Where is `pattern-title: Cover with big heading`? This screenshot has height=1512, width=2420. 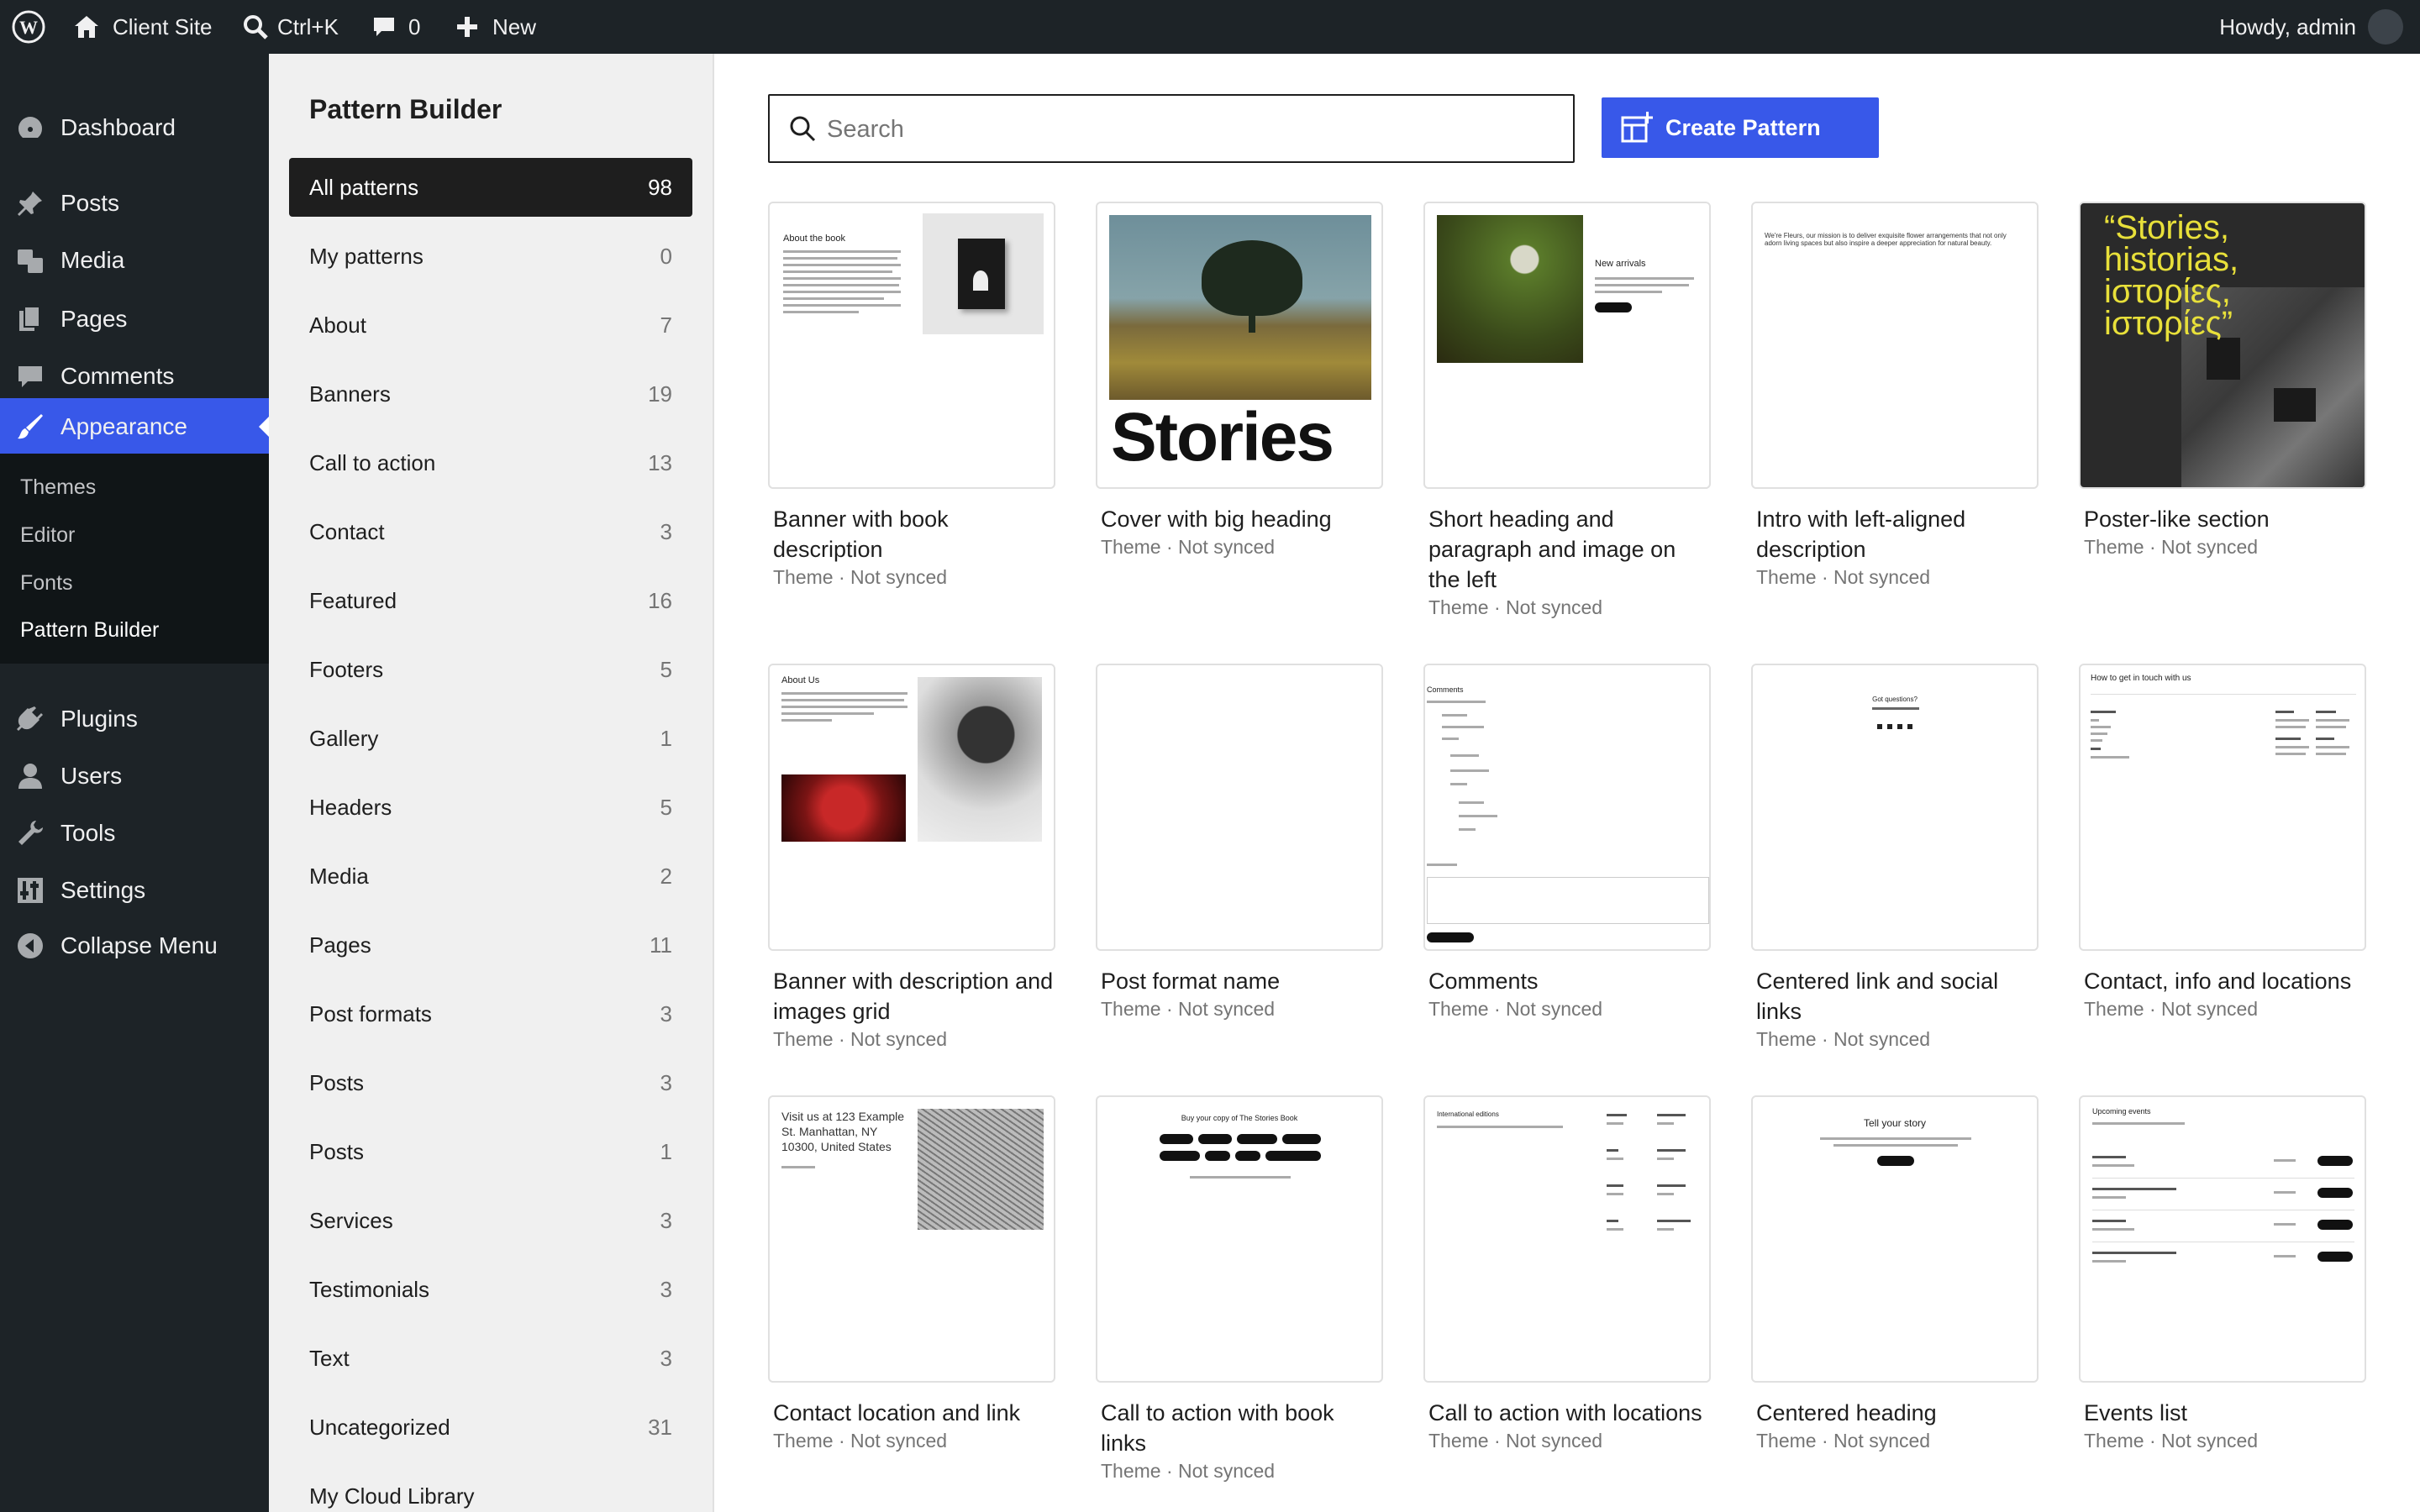
pattern-title: Cover with big heading is located at coordinates (1239, 519).